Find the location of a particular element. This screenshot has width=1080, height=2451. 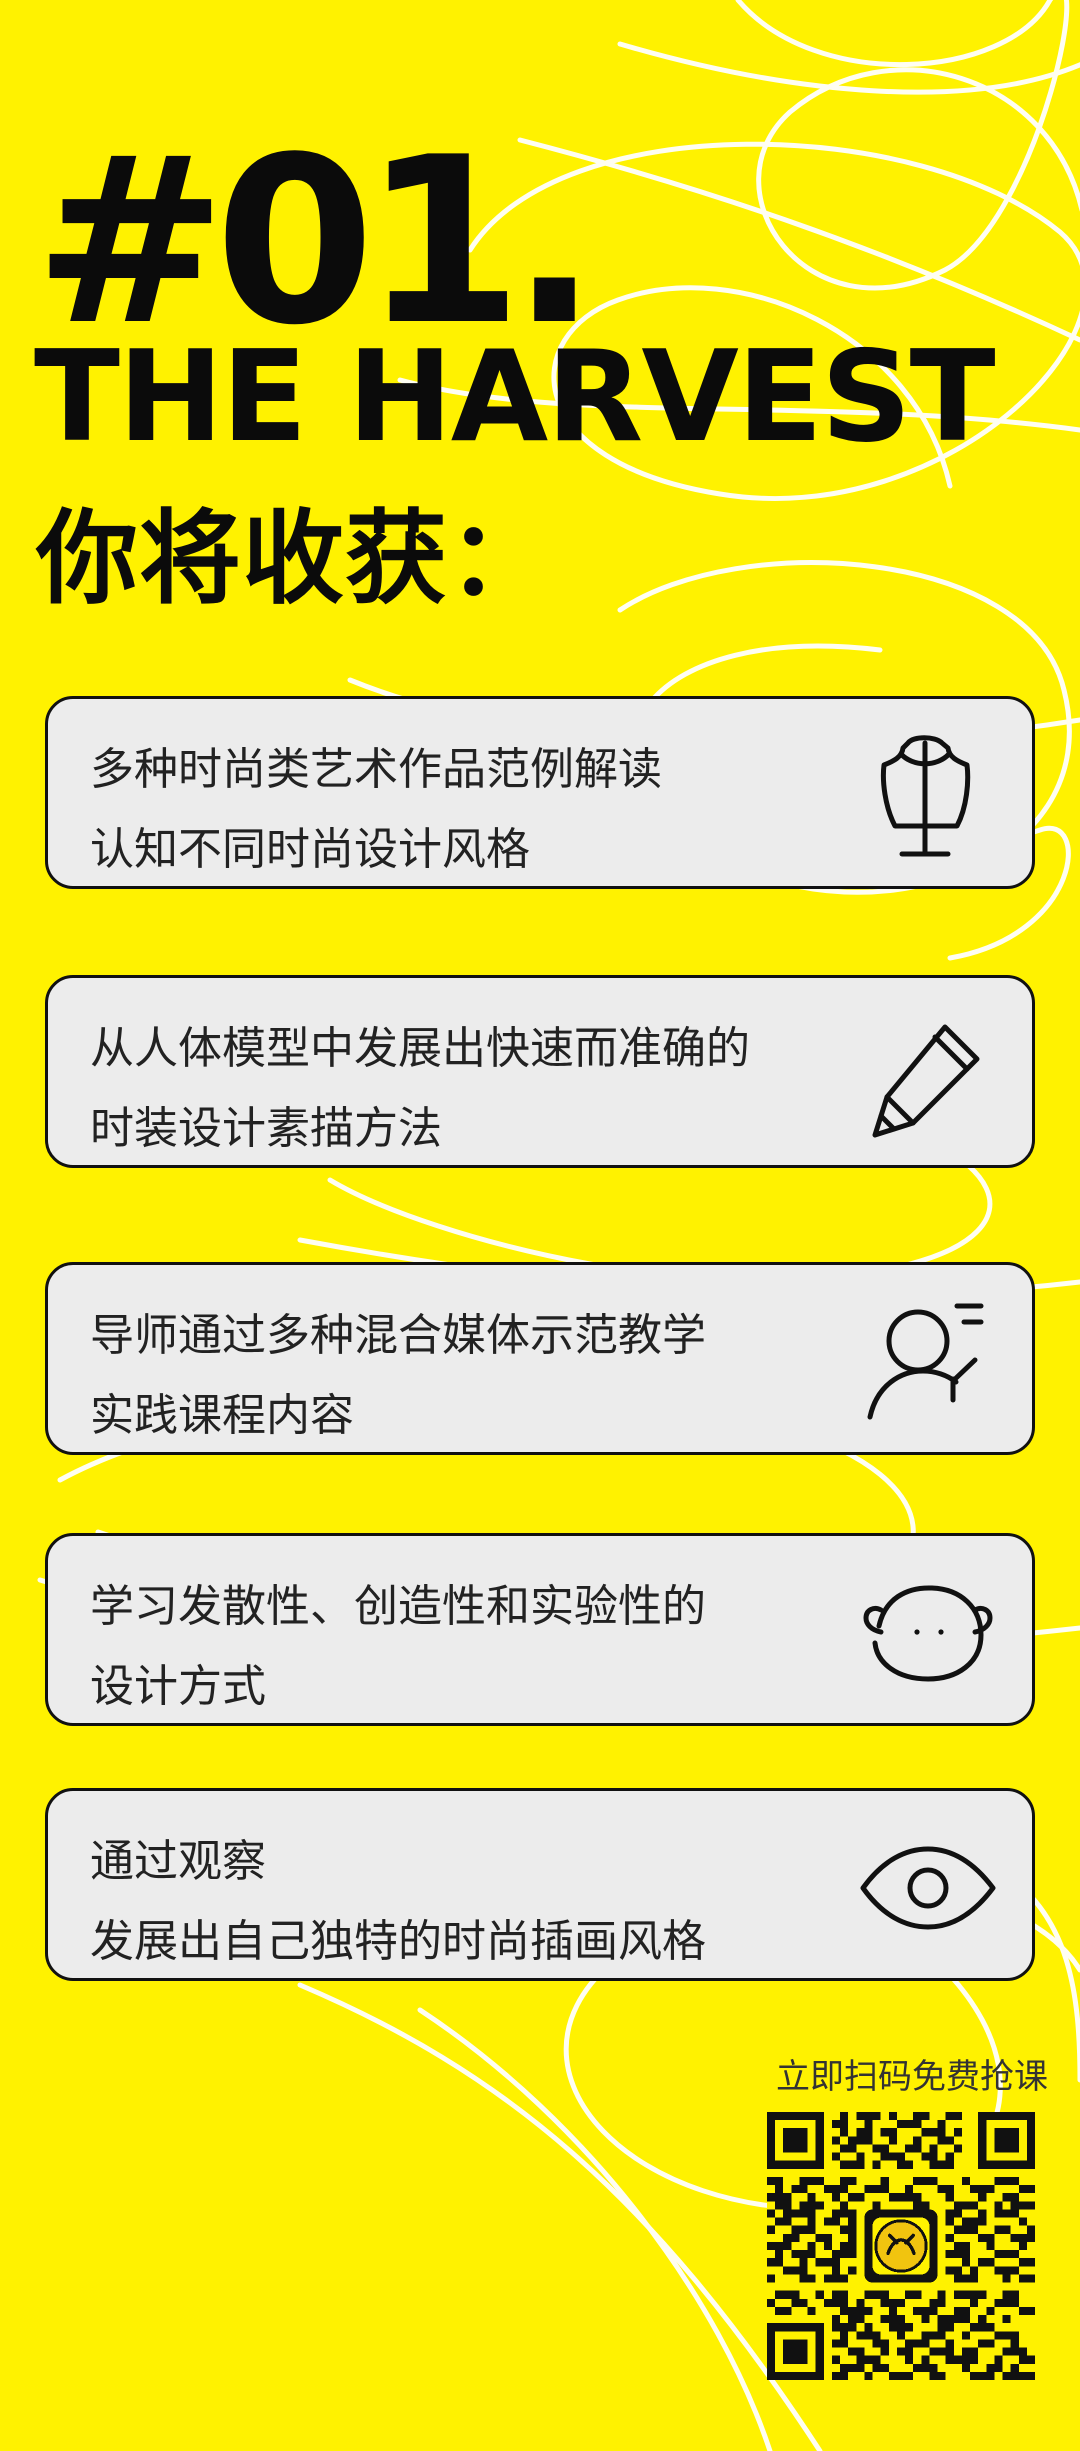

benefit-card-art-reading: 多种时尚类艺术作品范例解读 认知不同时尚设计风格 is located at coordinates (540, 792).